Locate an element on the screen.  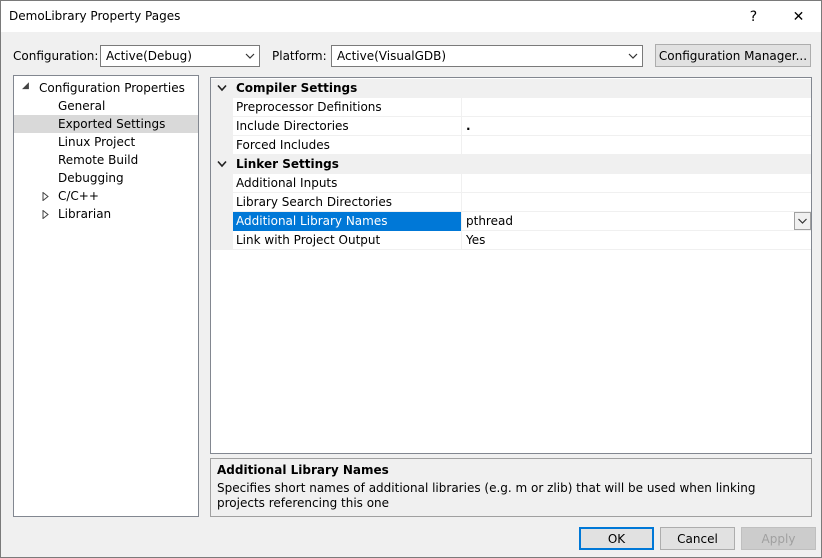
property-row-include-directories: Include Directories . is located at coordinates (511, 126).